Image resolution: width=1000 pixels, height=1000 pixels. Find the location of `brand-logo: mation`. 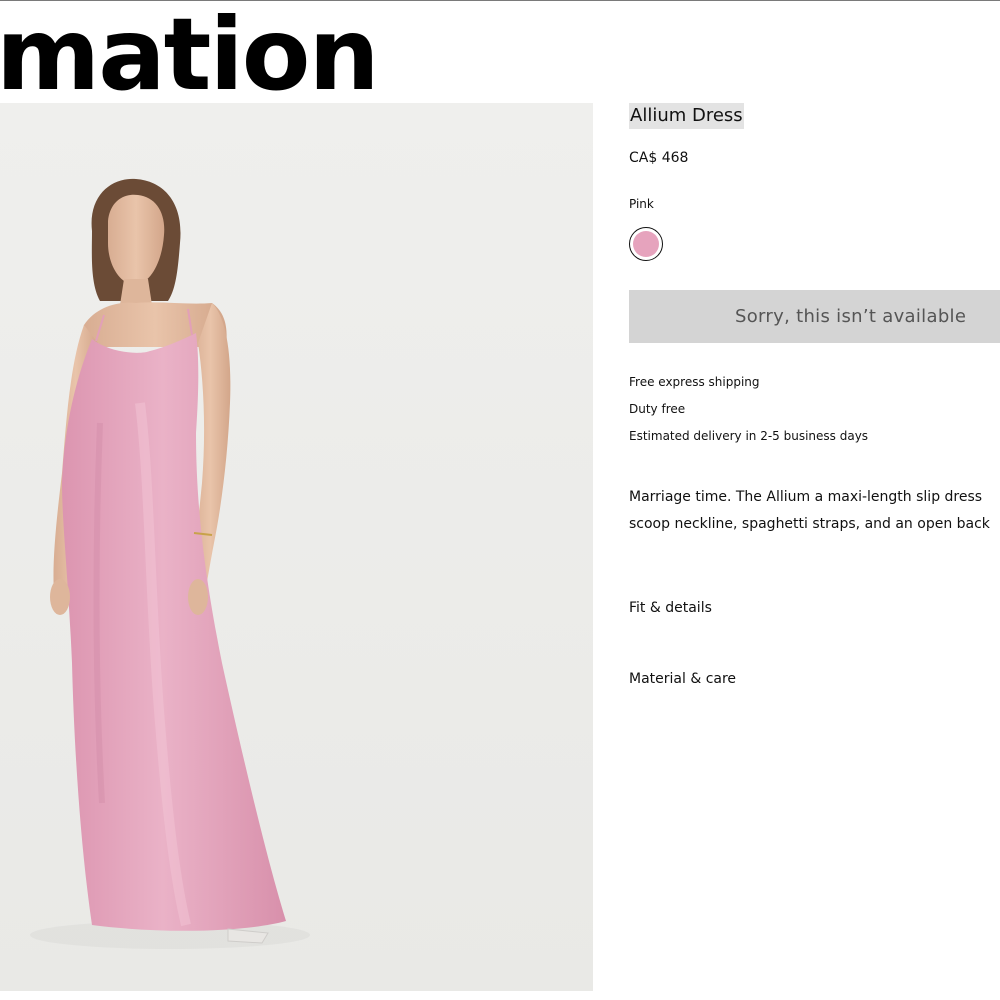

brand-logo: mation is located at coordinates (190, 58).